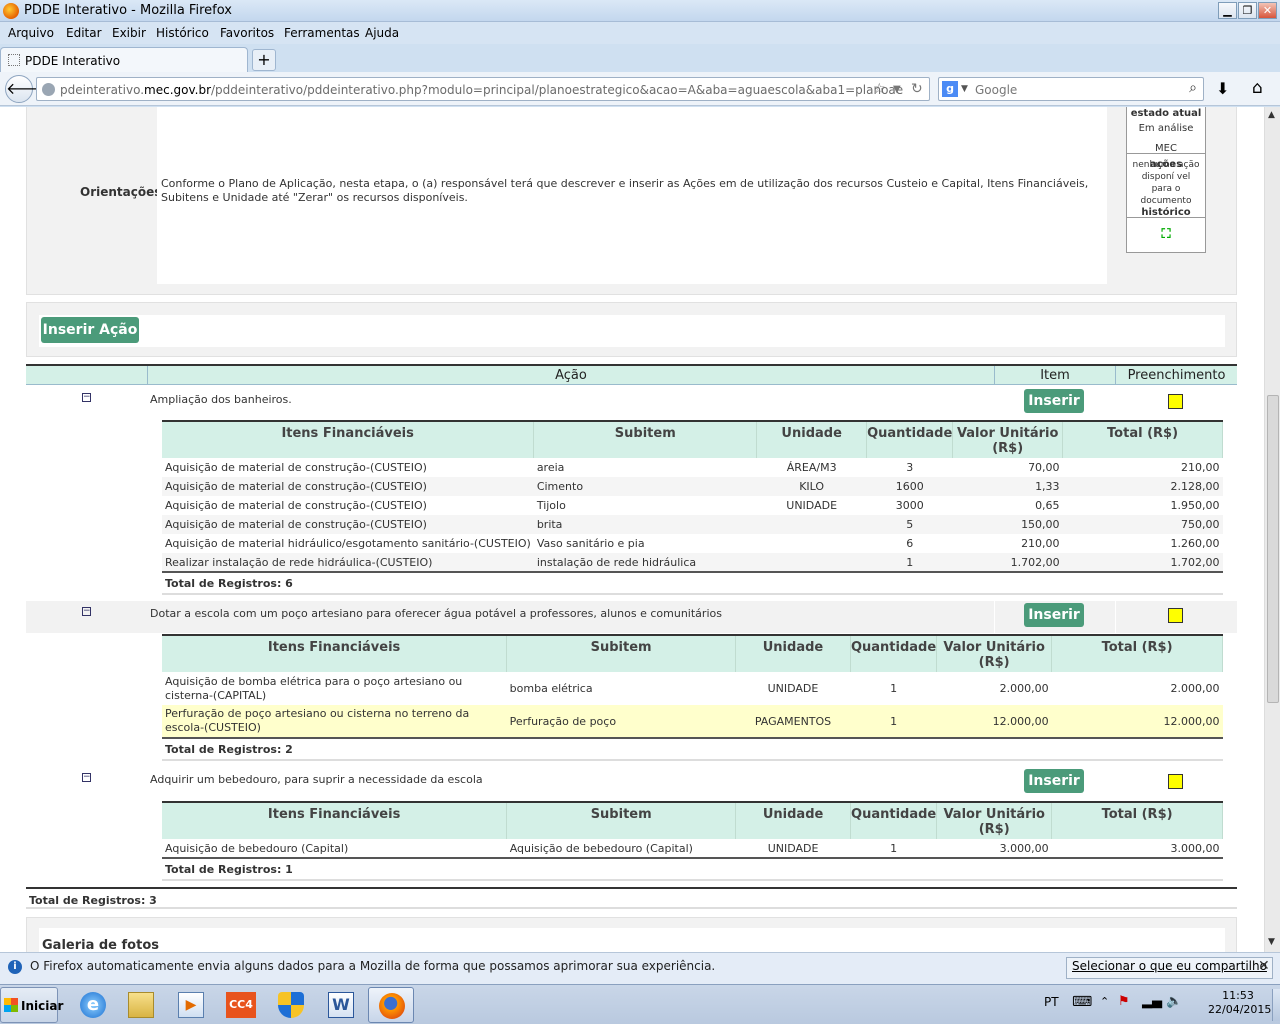 Image resolution: width=1280 pixels, height=1025 pixels. I want to click on table-total-row: Total de Registros: 1, so click(692, 869).